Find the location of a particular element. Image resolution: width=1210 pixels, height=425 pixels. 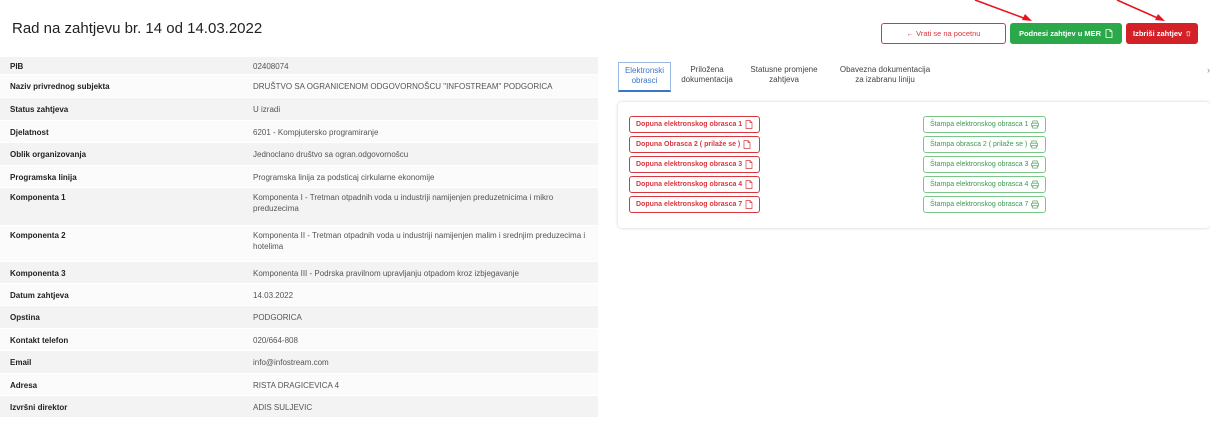

detail-value: 14.03.2022 is located at coordinates (273, 295).